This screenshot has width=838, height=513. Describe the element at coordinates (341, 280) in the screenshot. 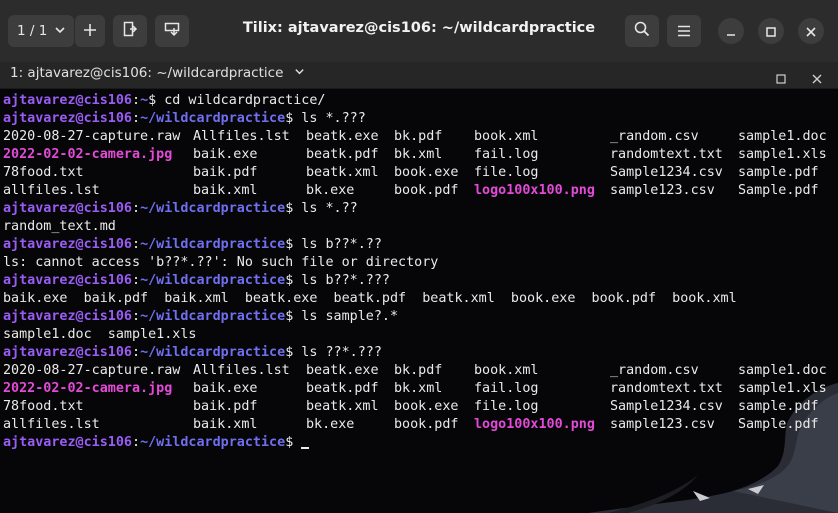

I see `command-text: ls b??*.???` at that location.